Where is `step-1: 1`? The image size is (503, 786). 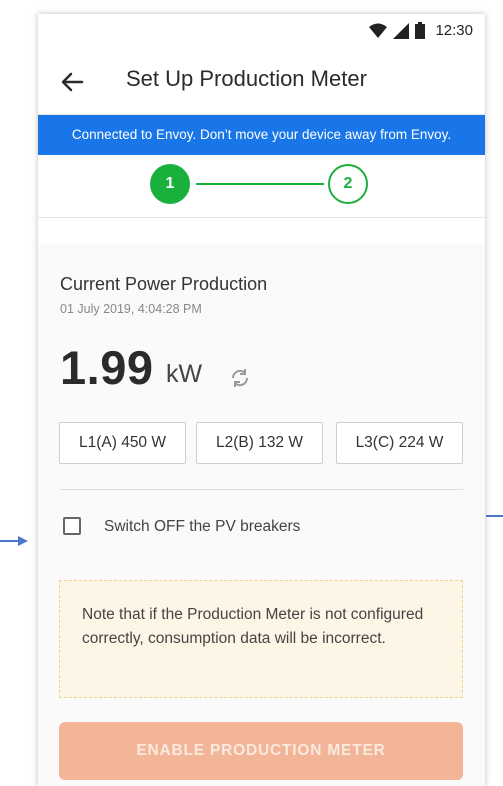 step-1: 1 is located at coordinates (170, 184).